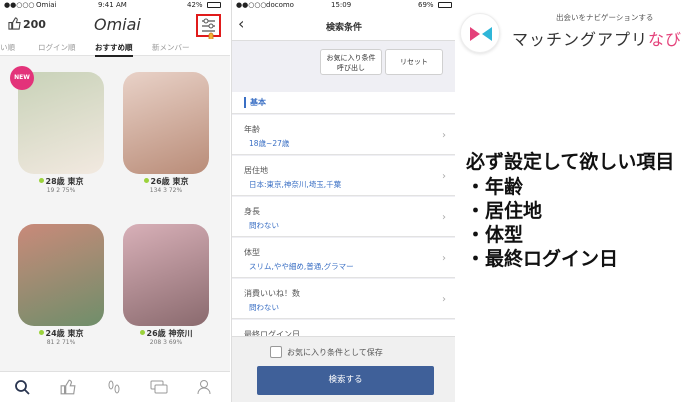 The height and width of the screenshot is (402, 700). I want to click on profile-name: 24歳 東京, so click(61, 333).